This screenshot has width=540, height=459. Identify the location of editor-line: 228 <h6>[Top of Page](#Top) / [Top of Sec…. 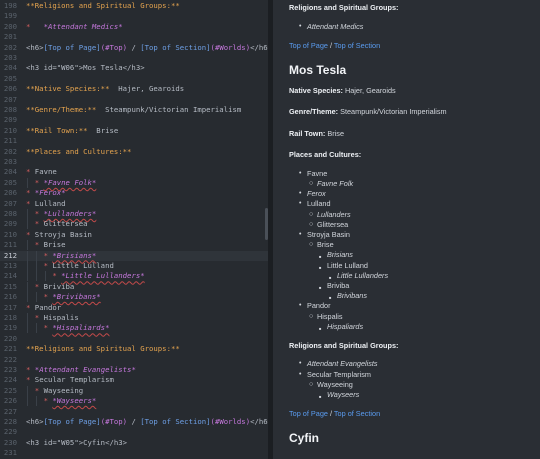
(134, 422).